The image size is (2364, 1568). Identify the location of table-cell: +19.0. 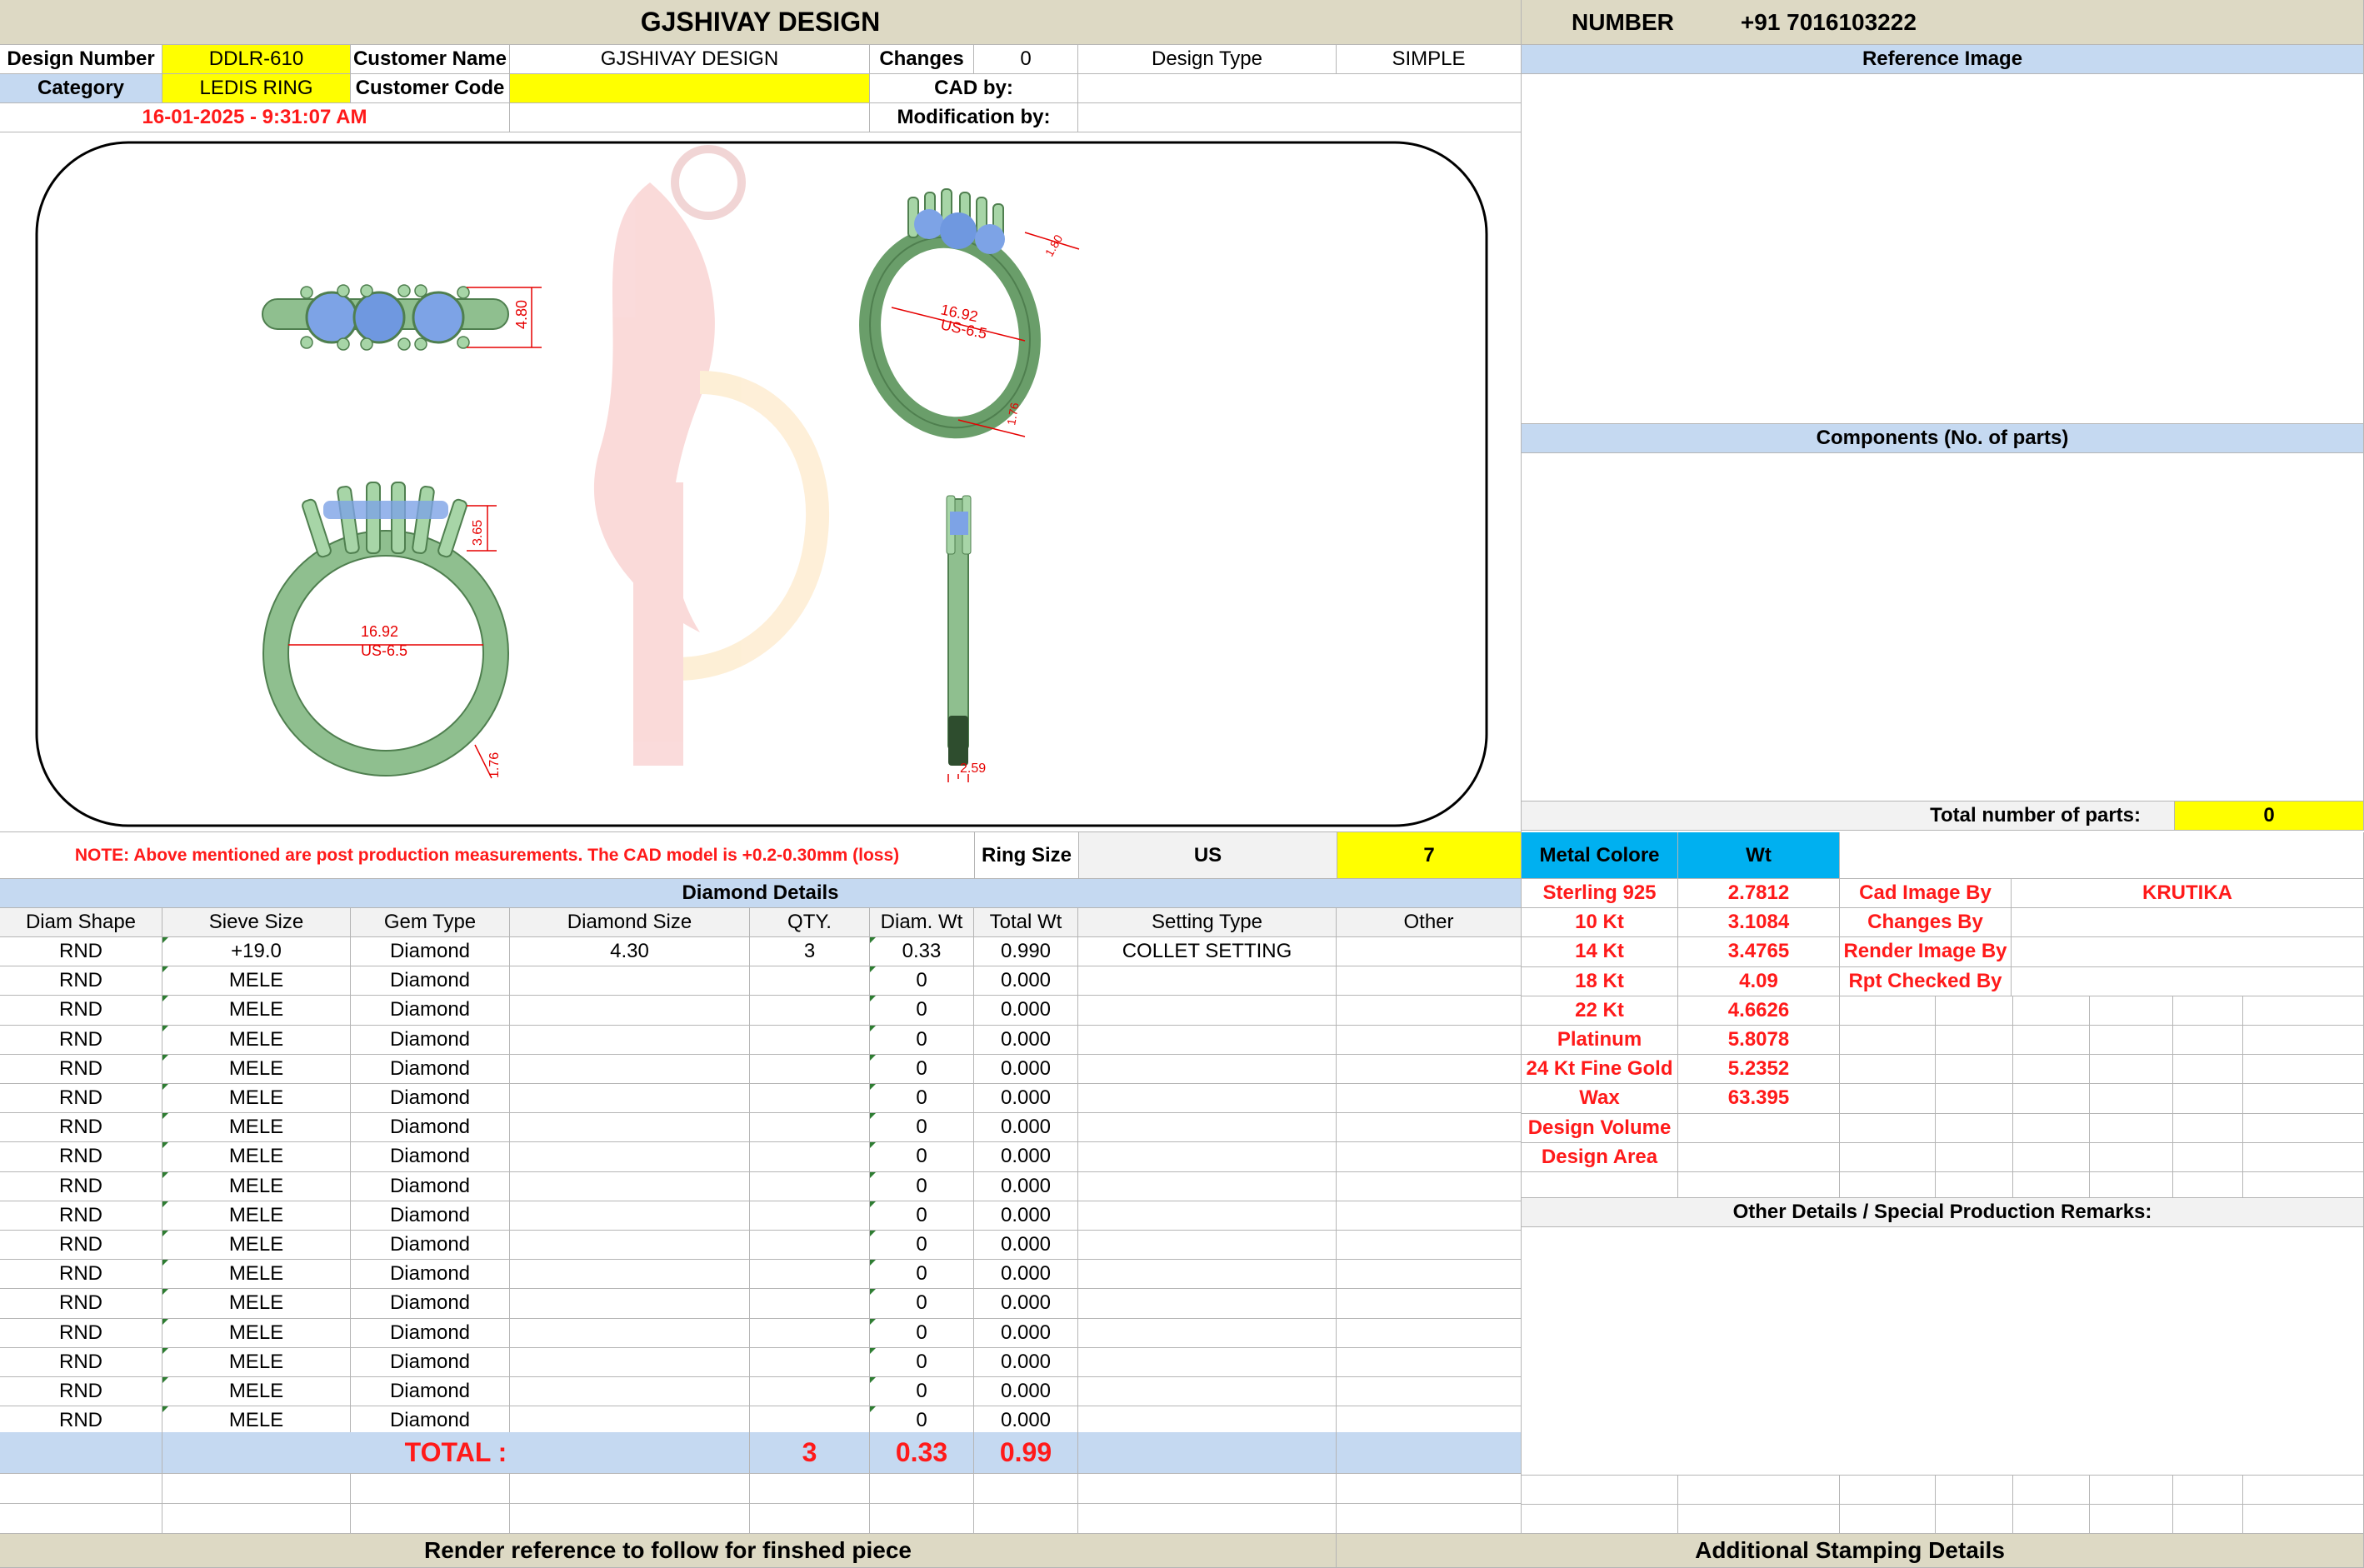
(256, 952).